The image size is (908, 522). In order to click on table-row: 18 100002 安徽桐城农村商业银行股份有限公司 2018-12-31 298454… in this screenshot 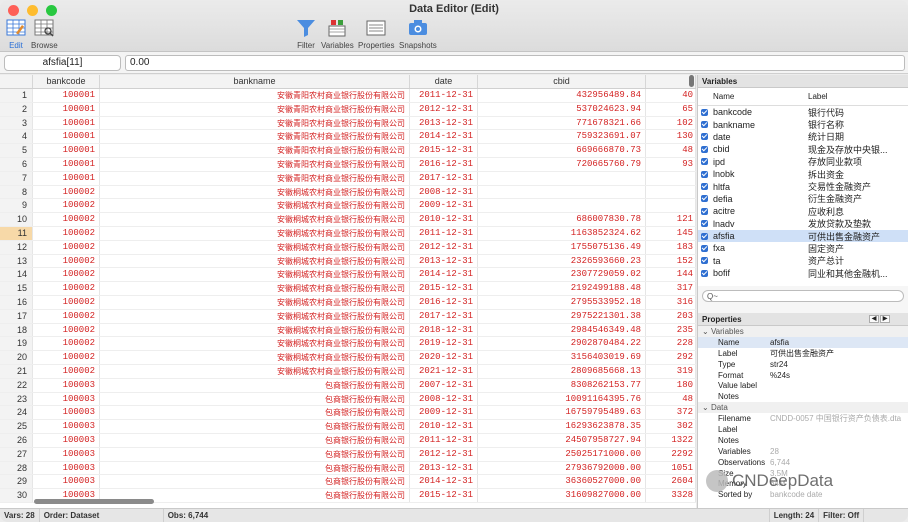, I will do `click(348, 330)`.